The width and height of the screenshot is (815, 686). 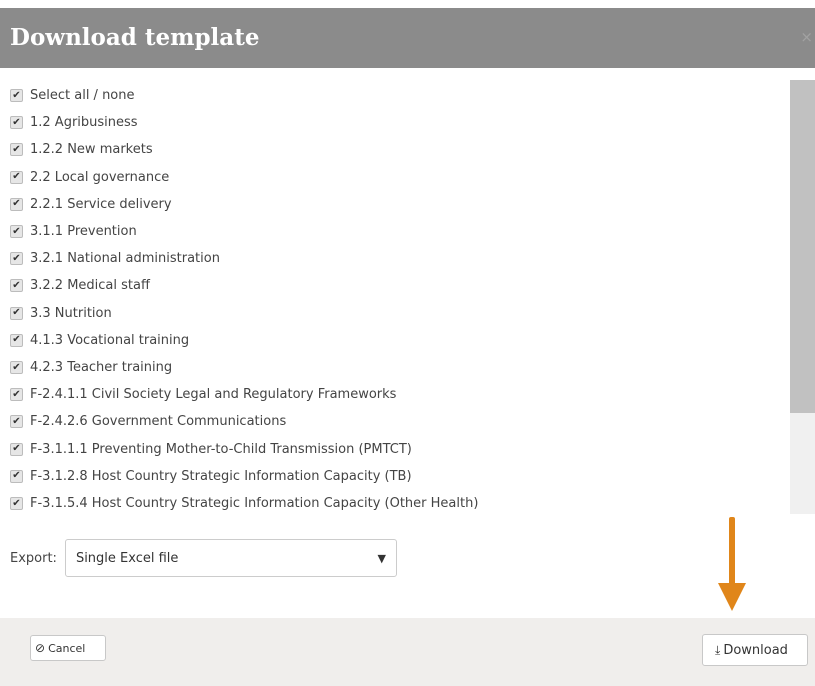 What do you see at coordinates (135, 37) in the screenshot?
I see `dialog-title: Download template` at bounding box center [135, 37].